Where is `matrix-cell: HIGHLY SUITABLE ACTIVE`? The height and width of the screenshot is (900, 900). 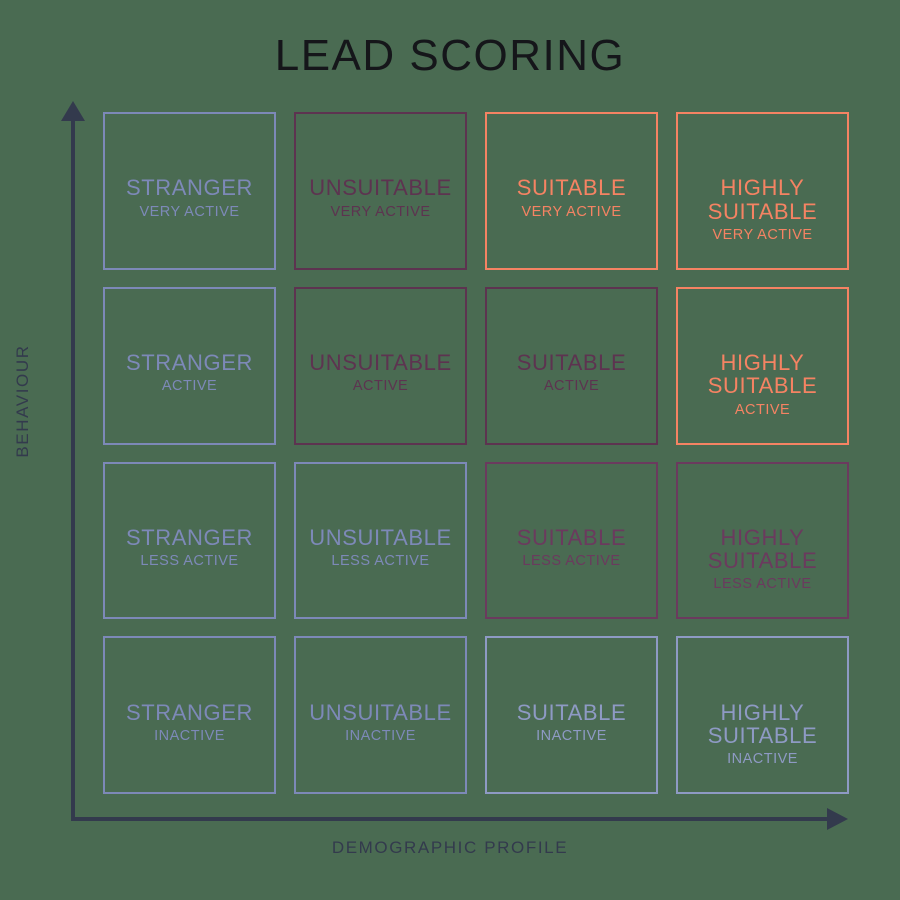 matrix-cell: HIGHLY SUITABLE ACTIVE is located at coordinates (762, 365).